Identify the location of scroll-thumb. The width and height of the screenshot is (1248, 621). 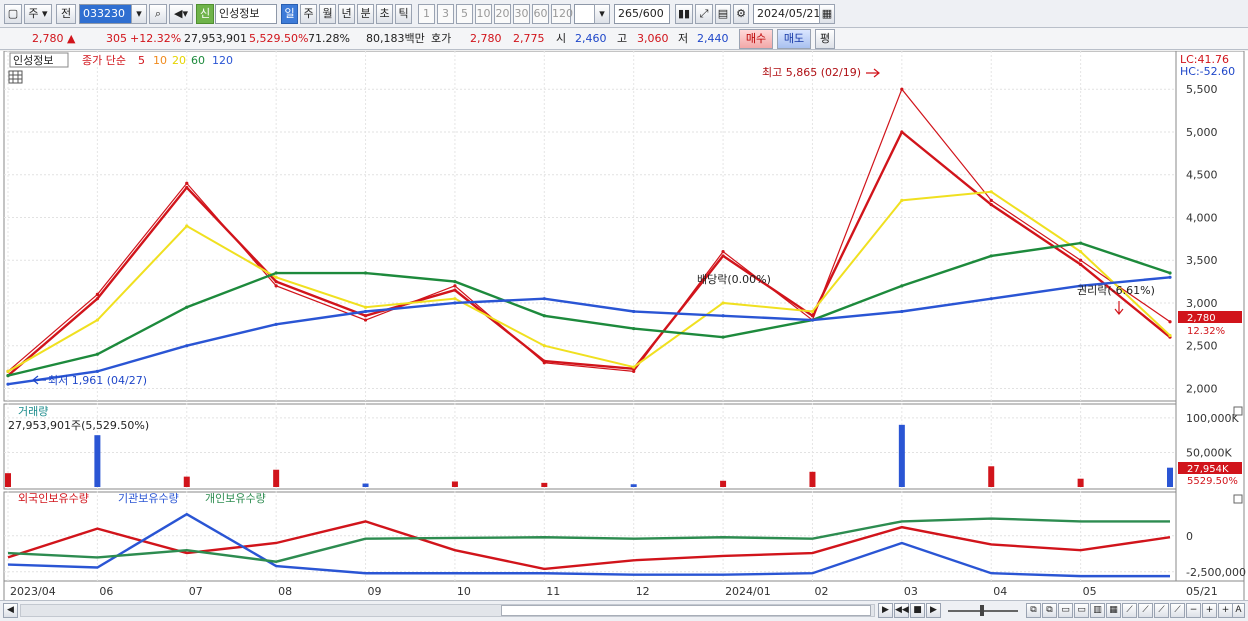
(686, 610).